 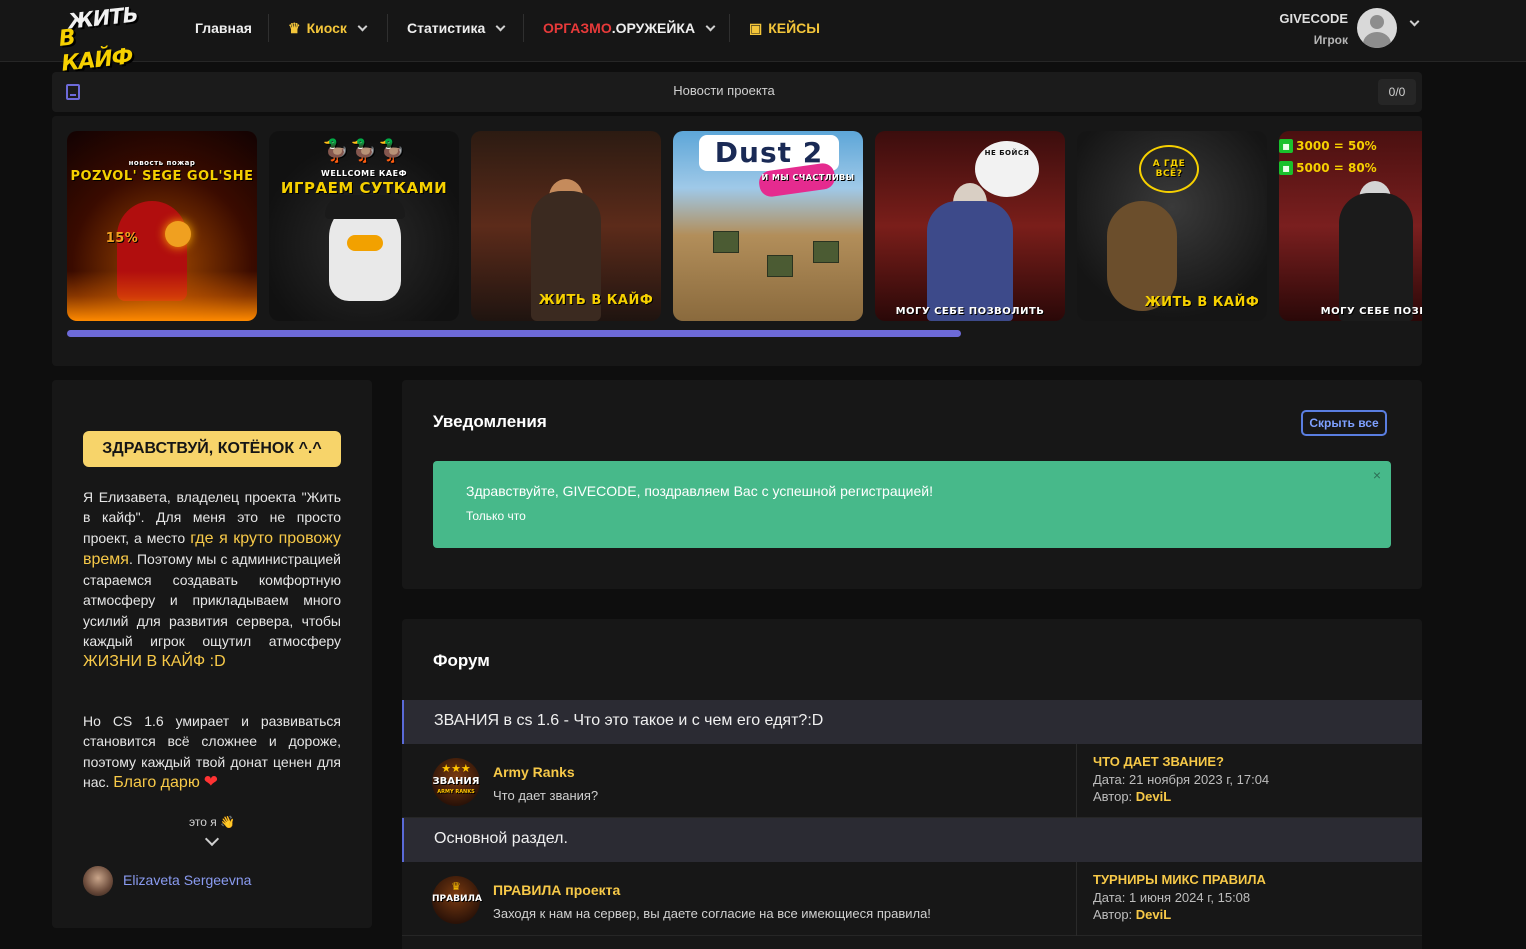 What do you see at coordinates (1344, 423) in the screenshot?
I see `hide-all-button: Скрыть все` at bounding box center [1344, 423].